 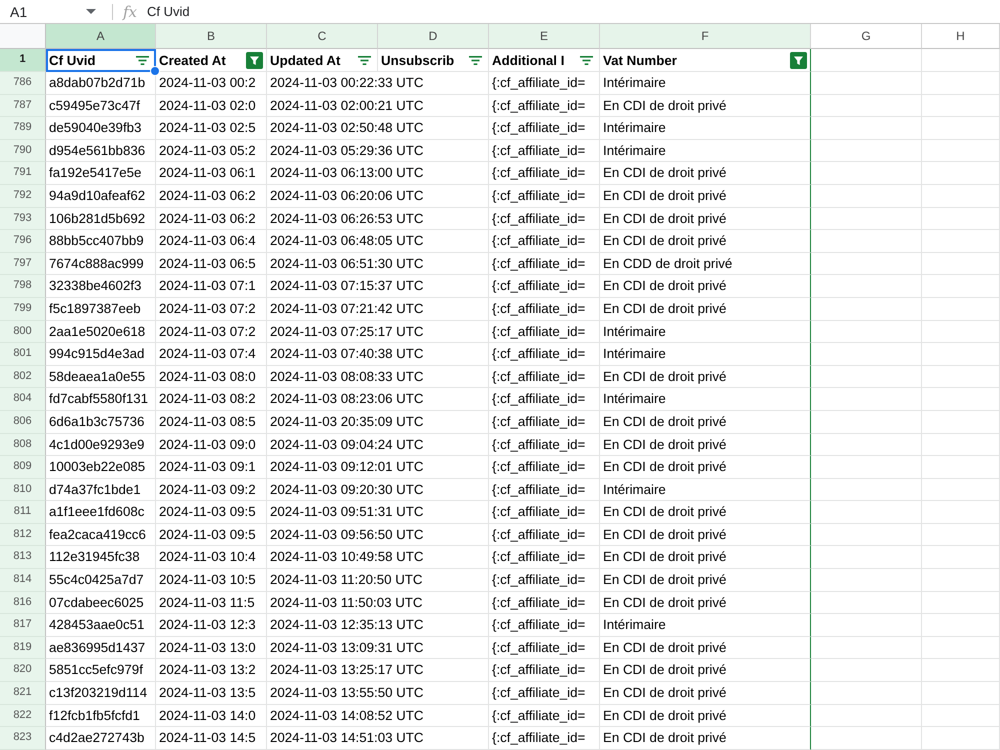 What do you see at coordinates (23, 377) in the screenshot?
I see `row-header: 802` at bounding box center [23, 377].